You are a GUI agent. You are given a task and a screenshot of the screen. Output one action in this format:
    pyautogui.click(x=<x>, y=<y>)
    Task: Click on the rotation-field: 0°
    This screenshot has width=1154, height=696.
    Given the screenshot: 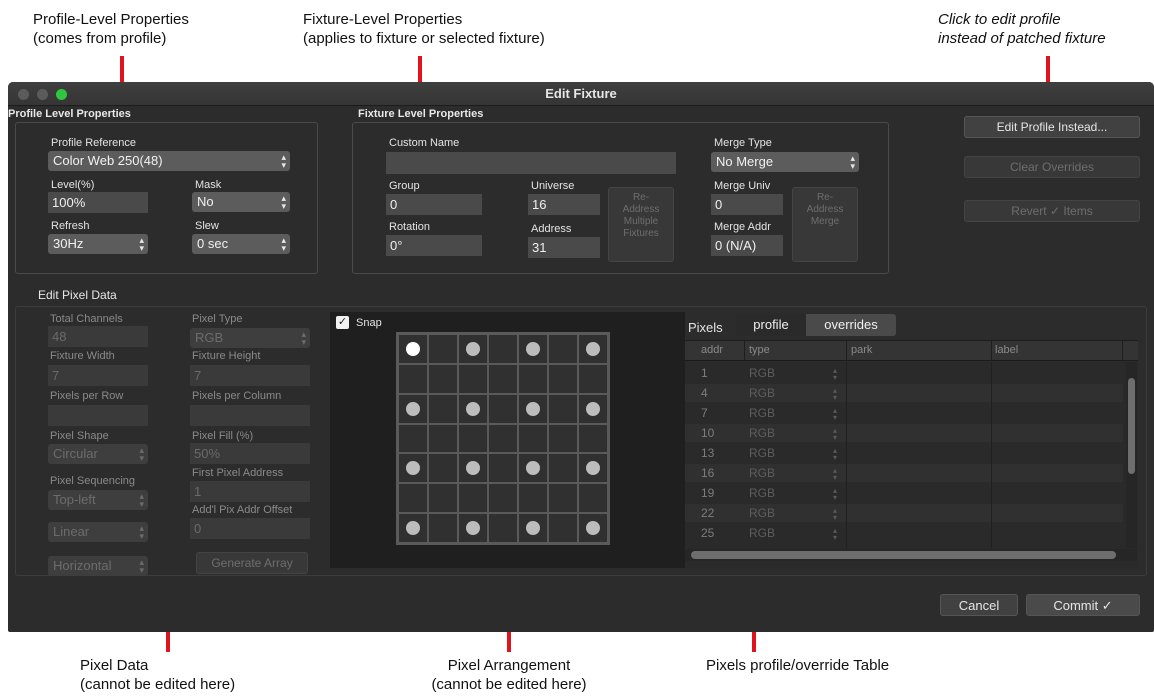 What is the action you would take?
    pyautogui.click(x=434, y=245)
    